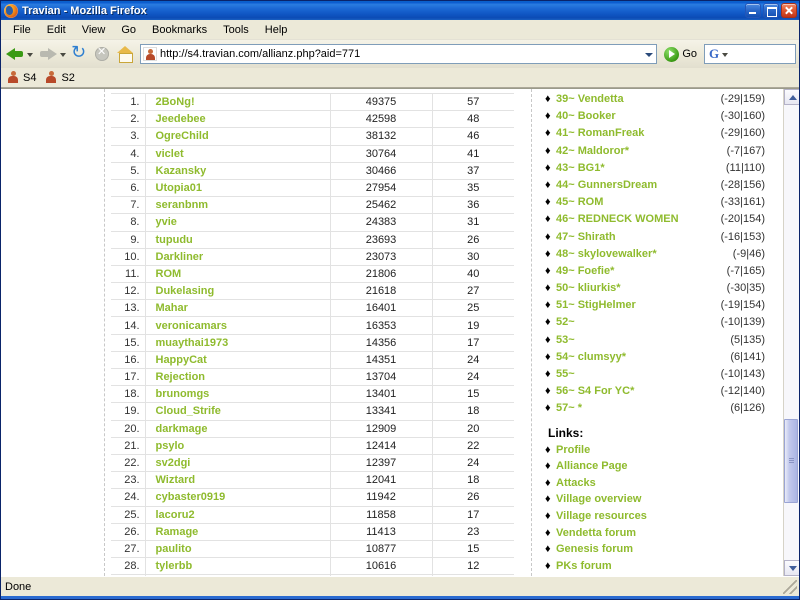 Image resolution: width=800 pixels, height=600 pixels. Describe the element at coordinates (584, 566) in the screenshot. I see `sidebar-link: PKs forum` at that location.